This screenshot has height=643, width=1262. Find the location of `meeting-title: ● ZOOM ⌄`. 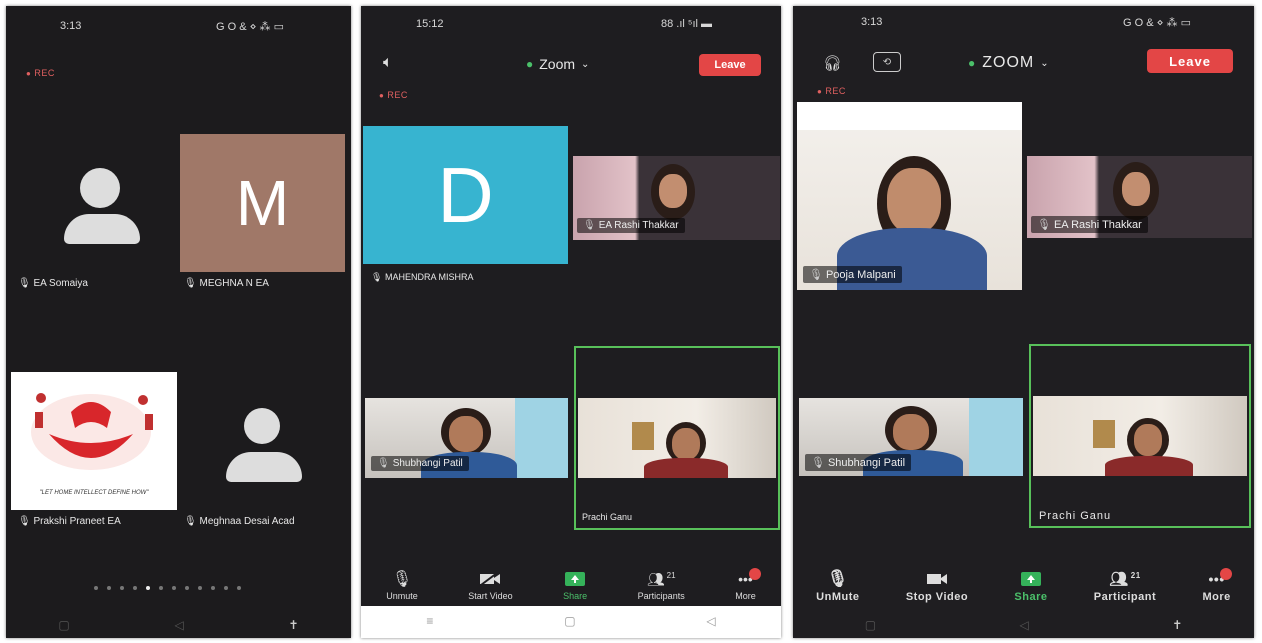

meeting-title: ● ZOOM ⌄ is located at coordinates (1009, 63).